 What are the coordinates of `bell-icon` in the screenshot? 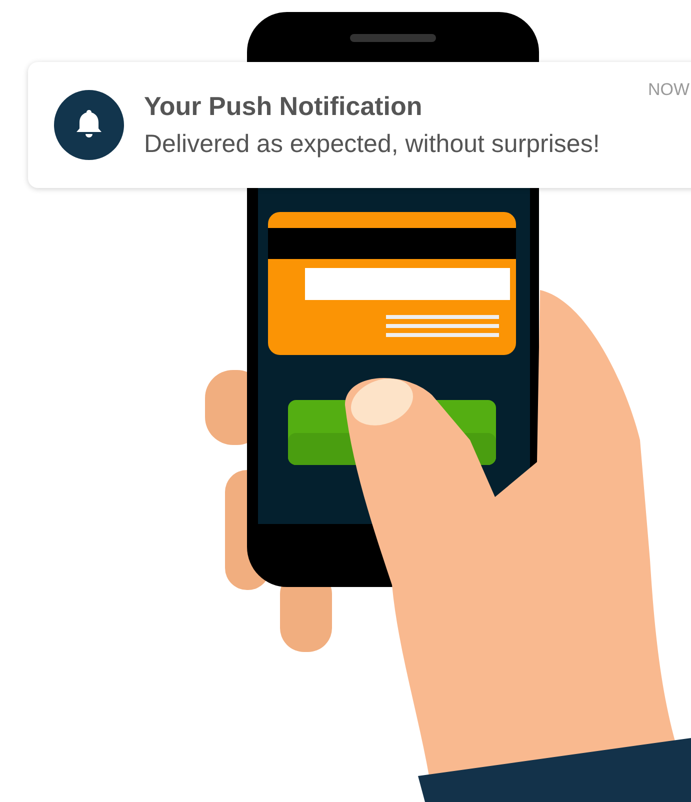 It's located at (89, 125).